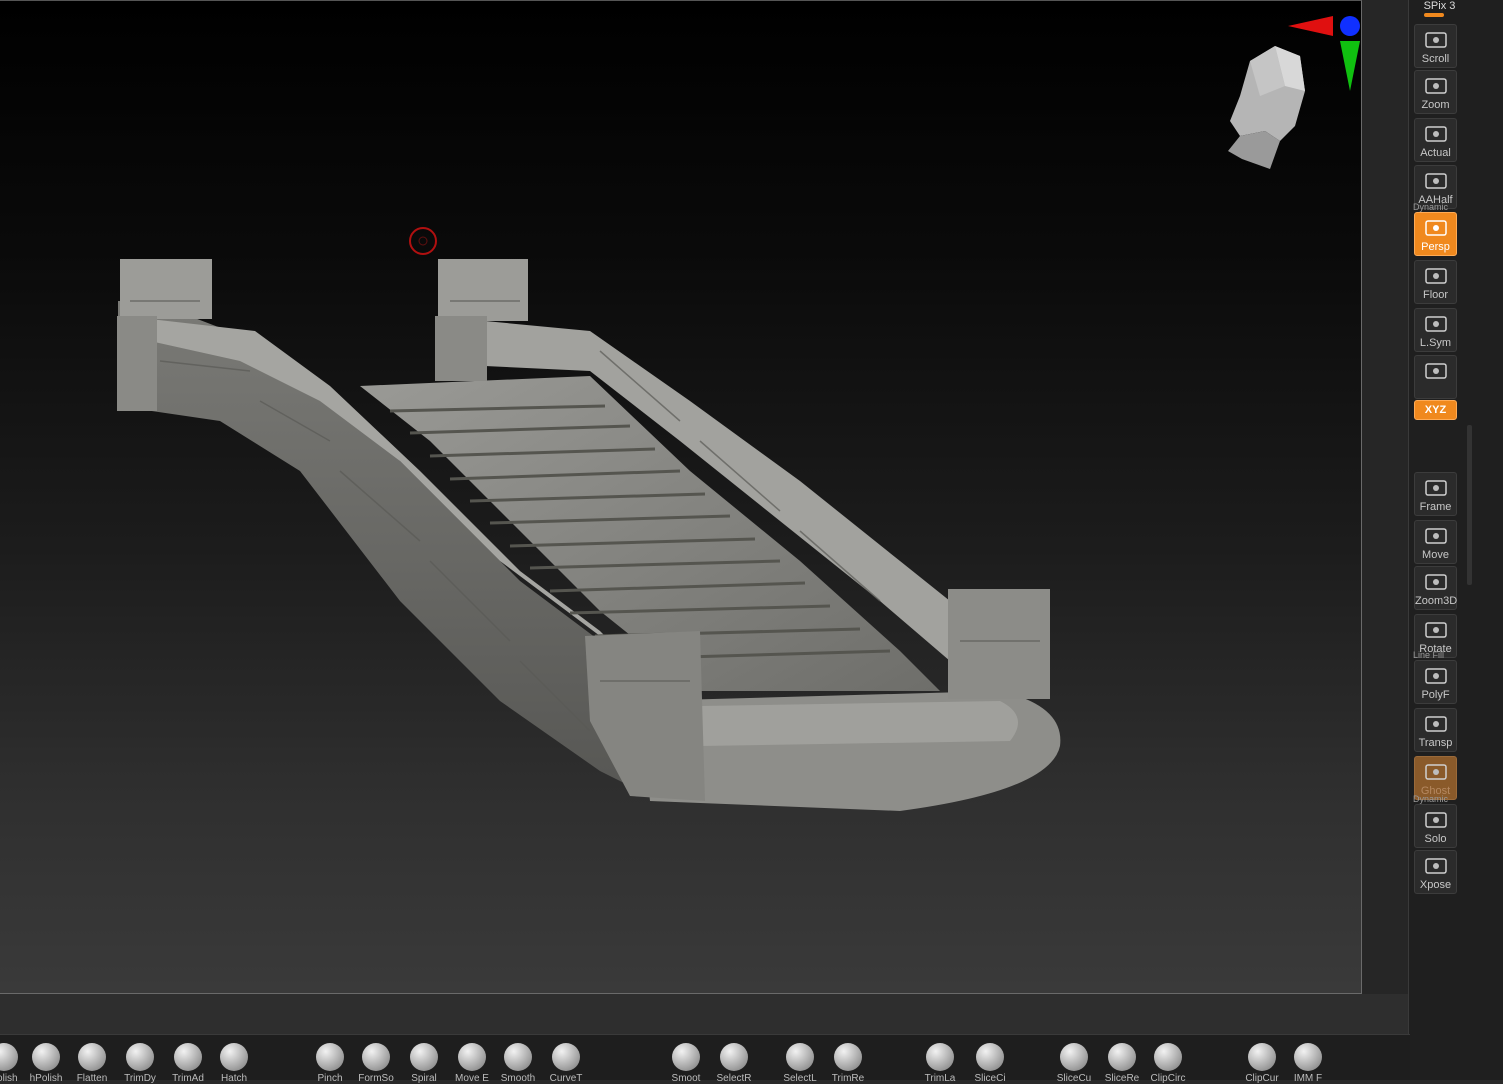 This screenshot has width=1503, height=1084. Describe the element at coordinates (848, 1057) in the screenshot. I see `trimre-brush-icon` at that location.